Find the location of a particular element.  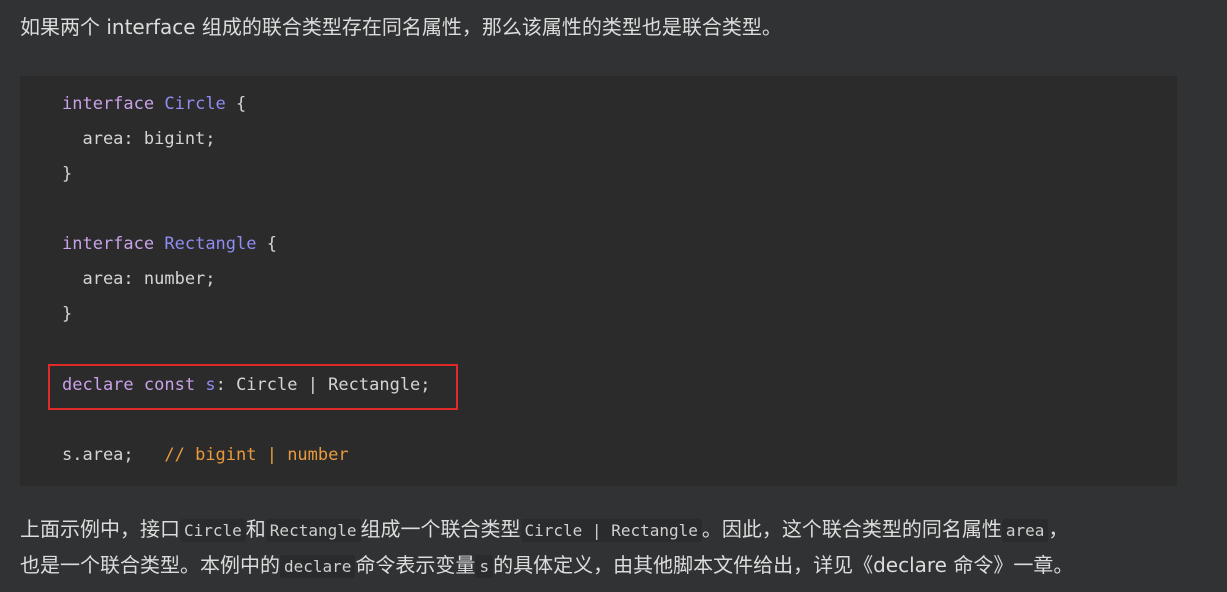

code-line-declare: declare const s: Circle | Rectangle; is located at coordinates (246, 385).